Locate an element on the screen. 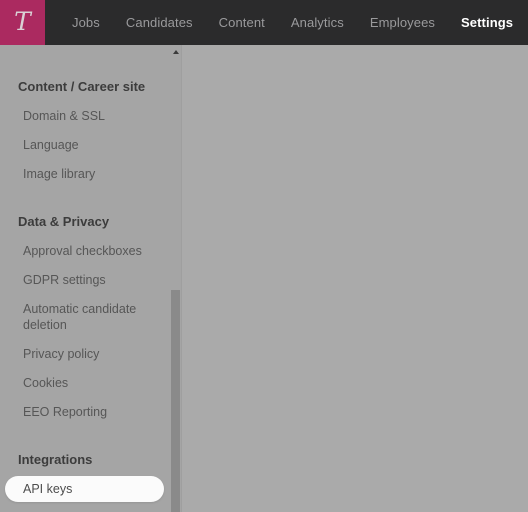 The width and height of the screenshot is (528, 512). sidebar-section-heading: Data & Privacy is located at coordinates (64, 221).